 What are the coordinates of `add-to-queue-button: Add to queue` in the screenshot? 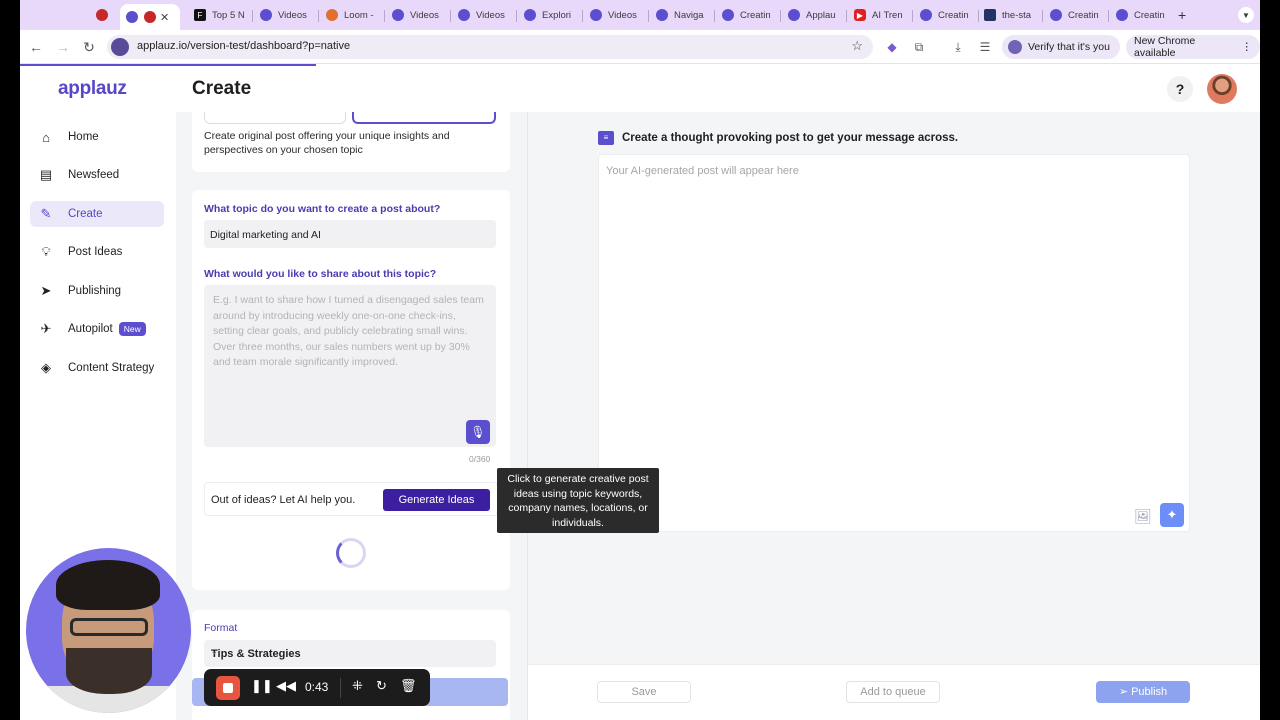 It's located at (893, 692).